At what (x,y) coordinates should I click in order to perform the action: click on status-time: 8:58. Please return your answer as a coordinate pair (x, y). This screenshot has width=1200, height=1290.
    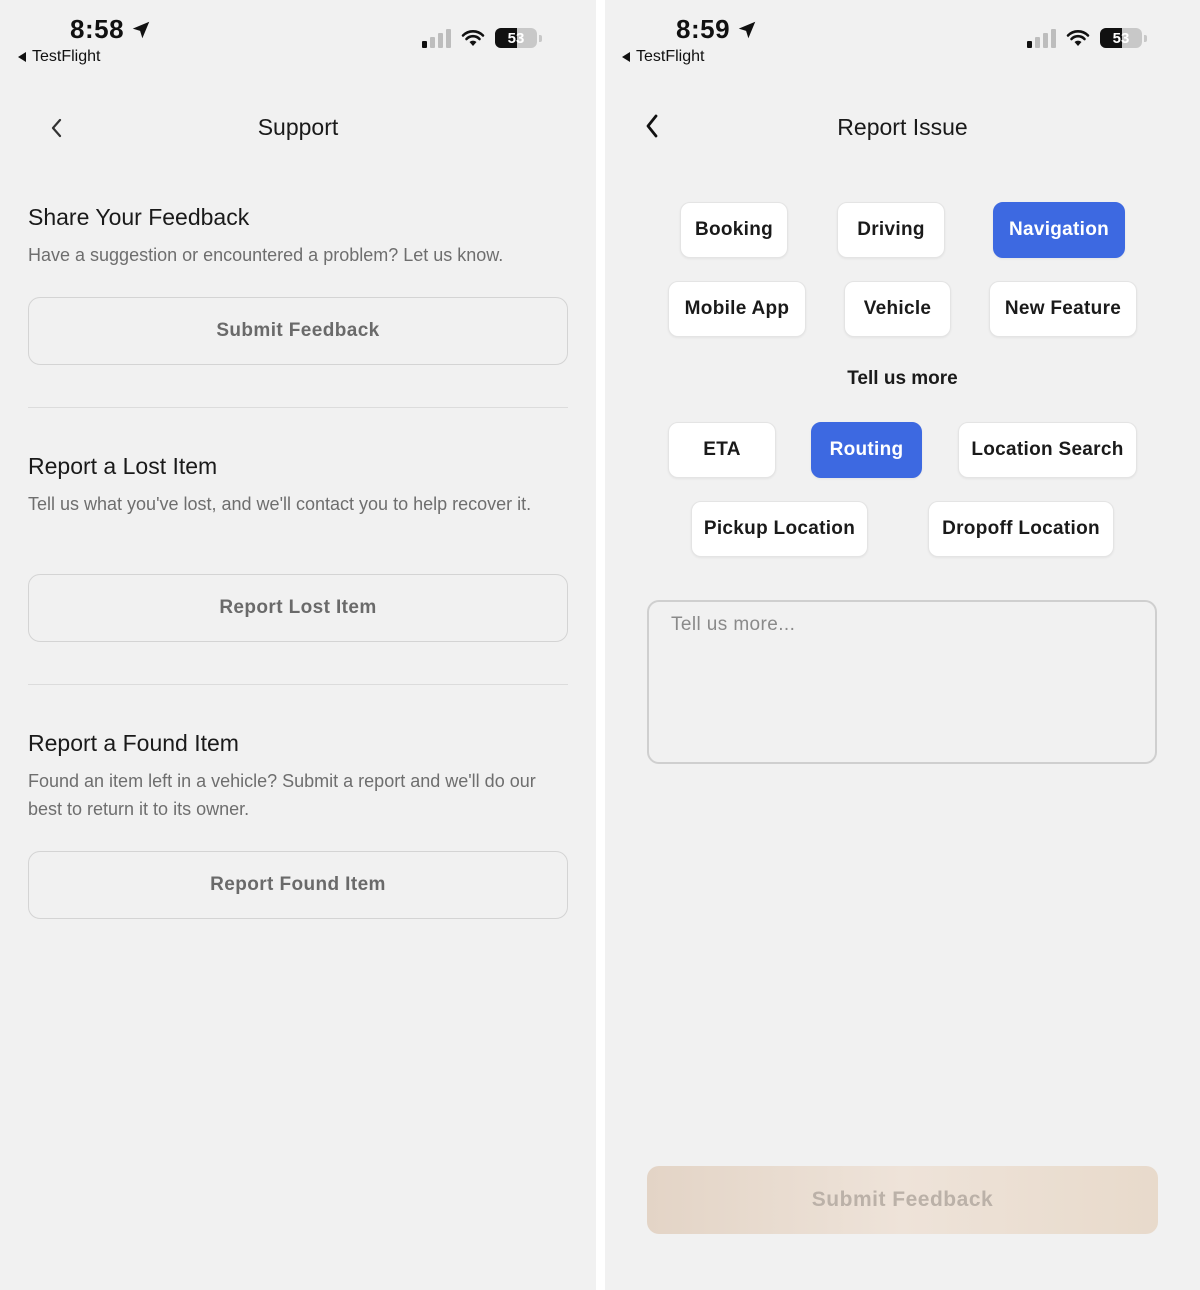
    Looking at the image, I should click on (111, 29).